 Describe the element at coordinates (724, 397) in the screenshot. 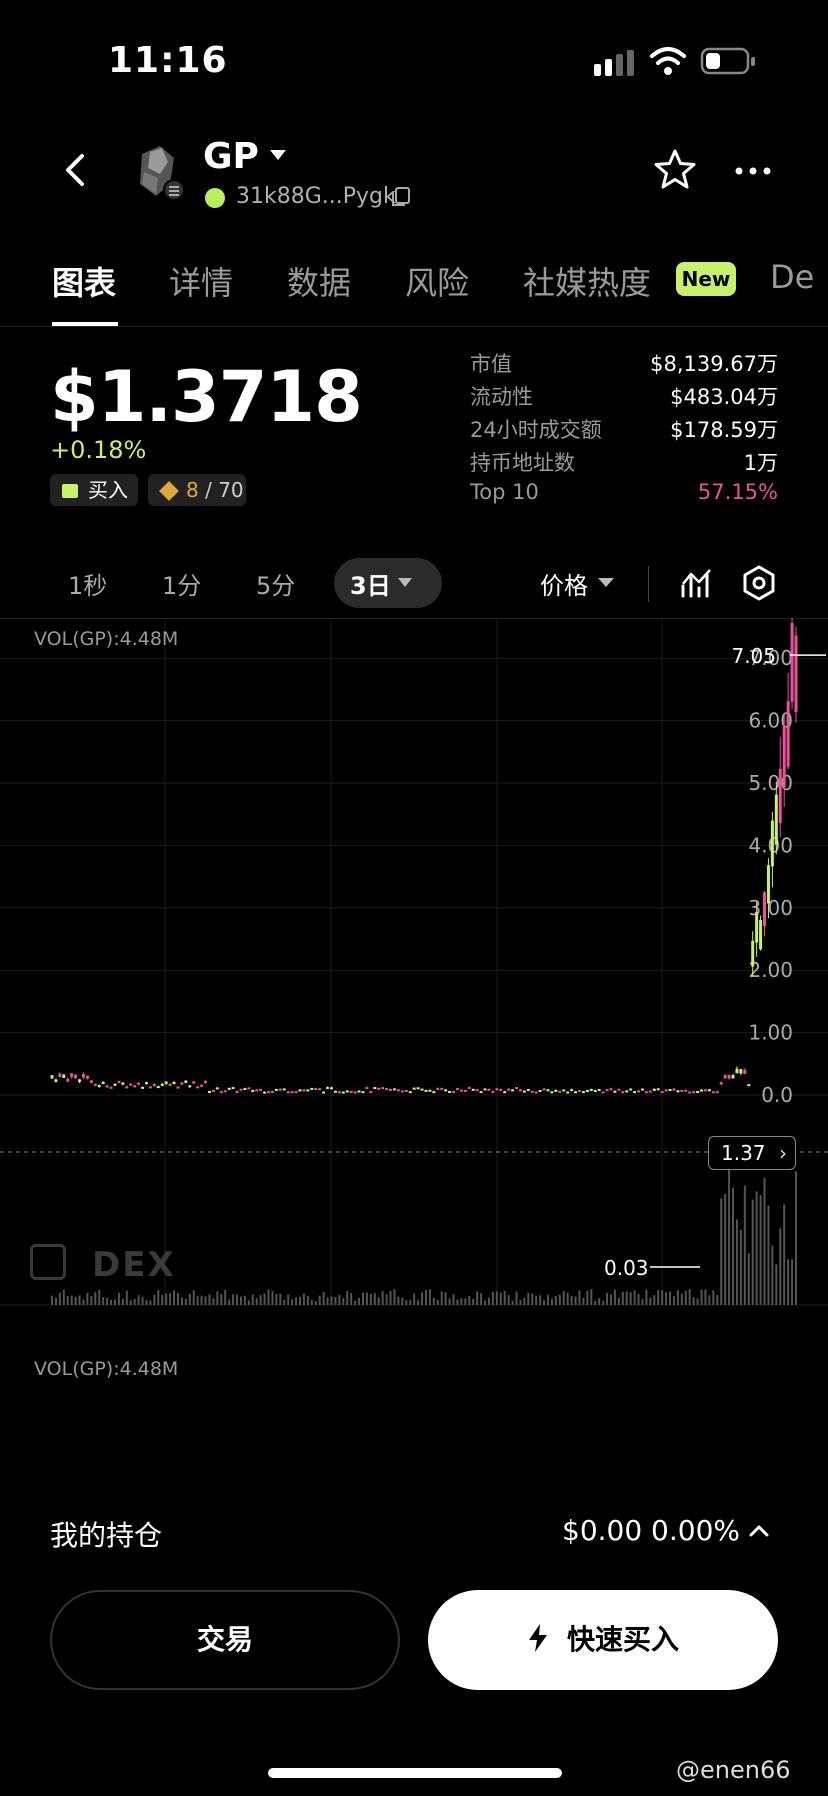

I see `stat-value: $483.04万` at that location.